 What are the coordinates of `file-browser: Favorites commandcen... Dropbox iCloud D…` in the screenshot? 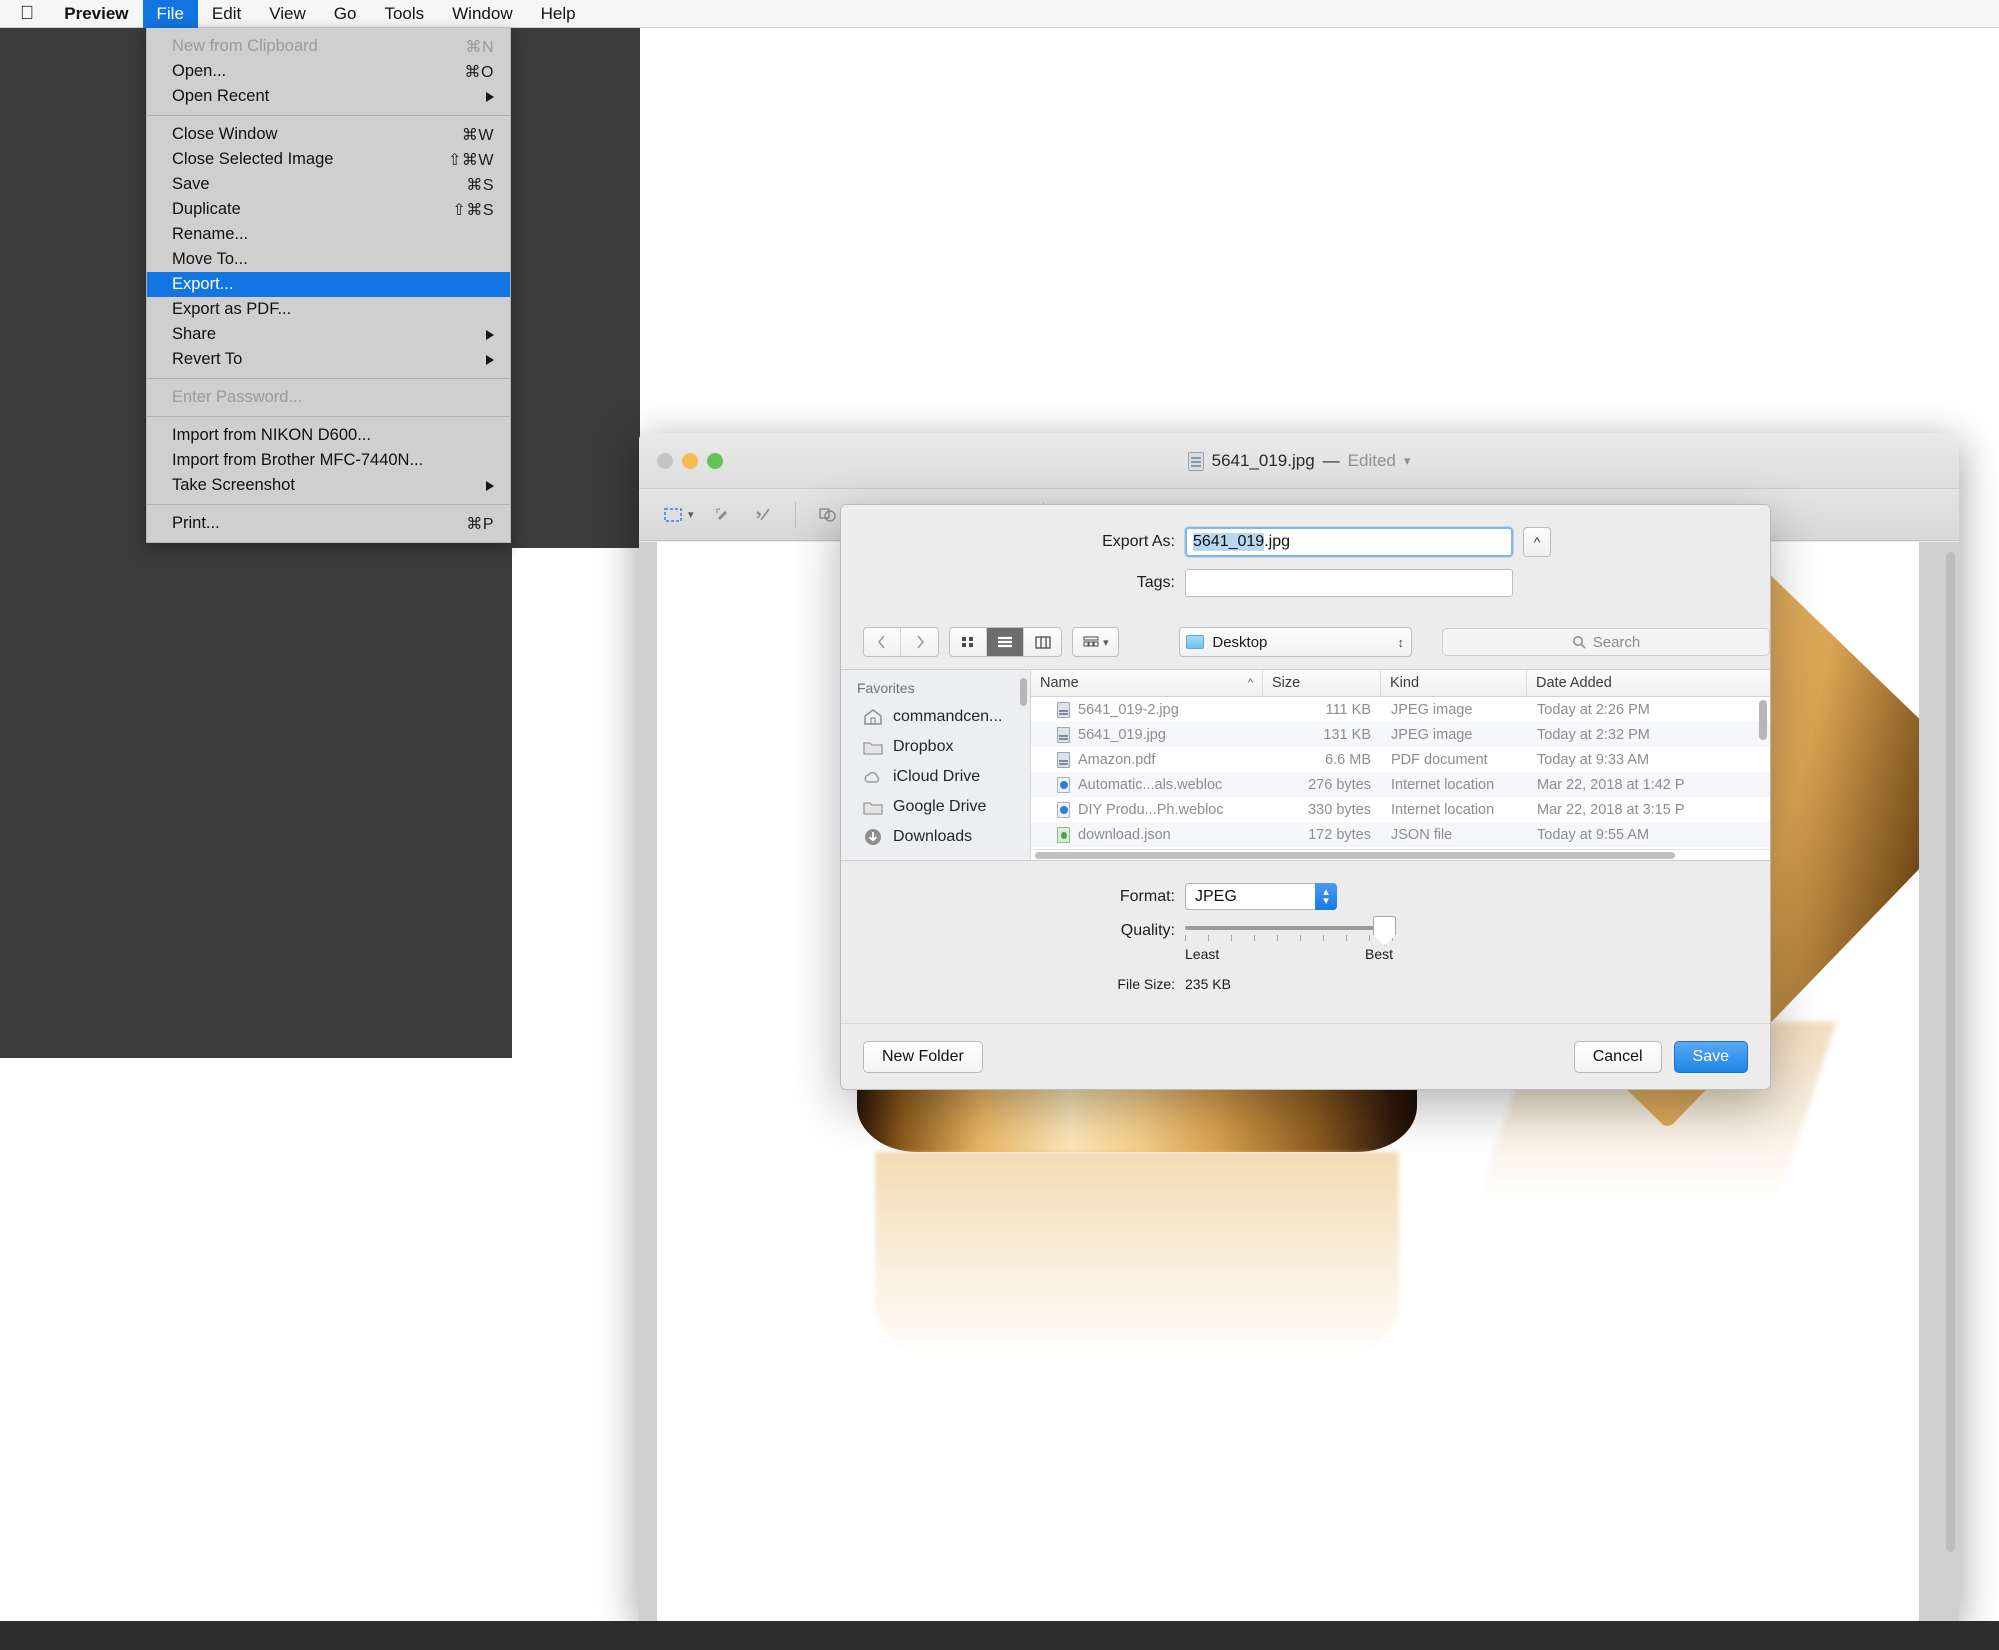 It's located at (1305, 765).